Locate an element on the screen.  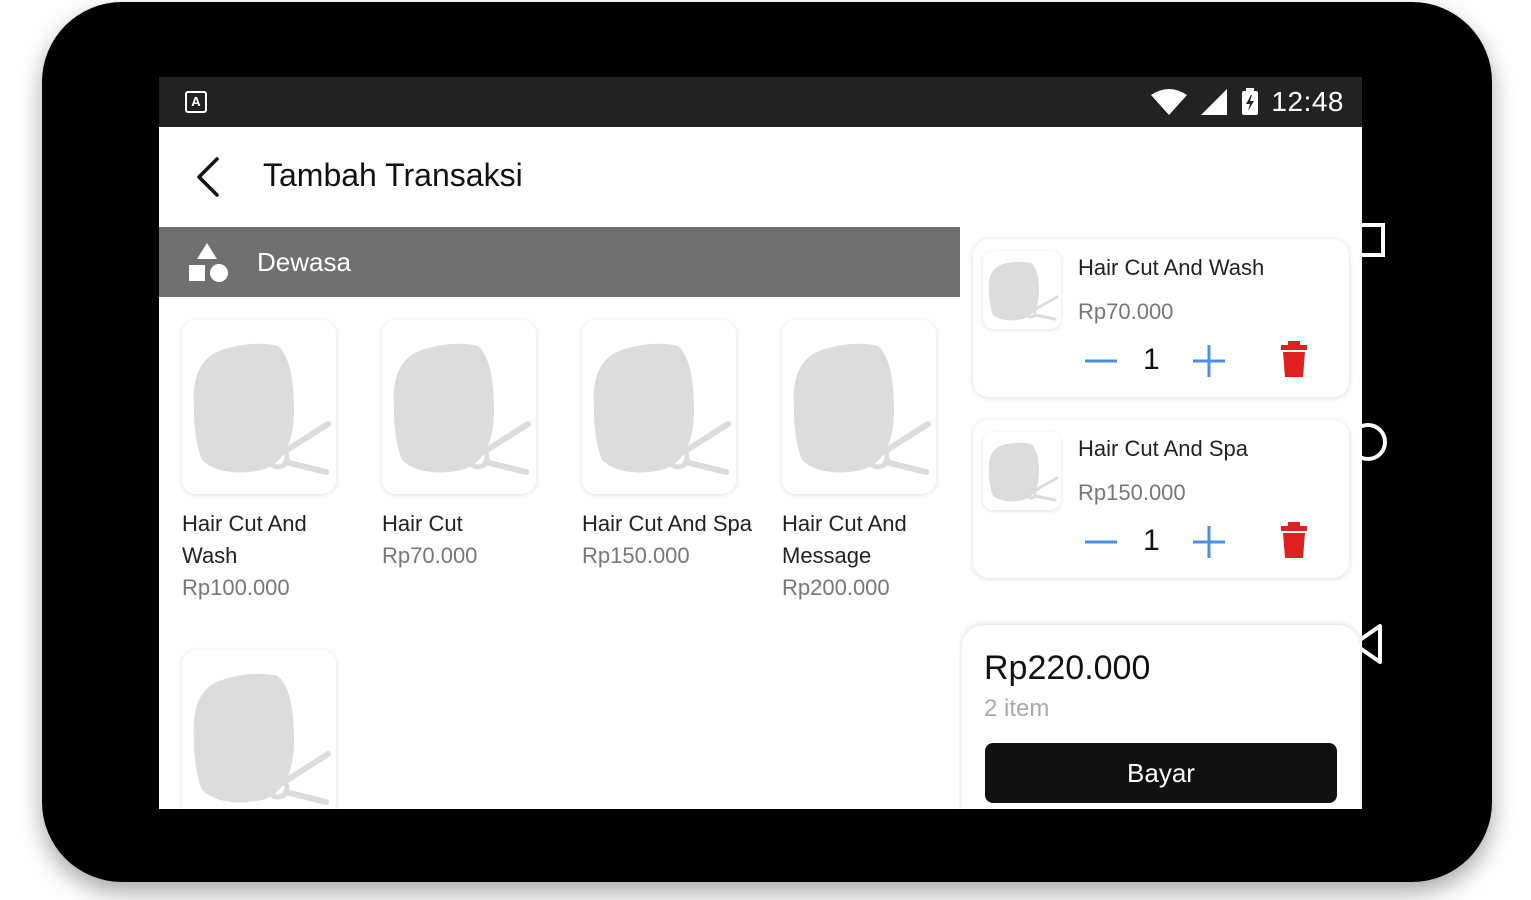
product-price: Rp200.000 is located at coordinates (836, 587).